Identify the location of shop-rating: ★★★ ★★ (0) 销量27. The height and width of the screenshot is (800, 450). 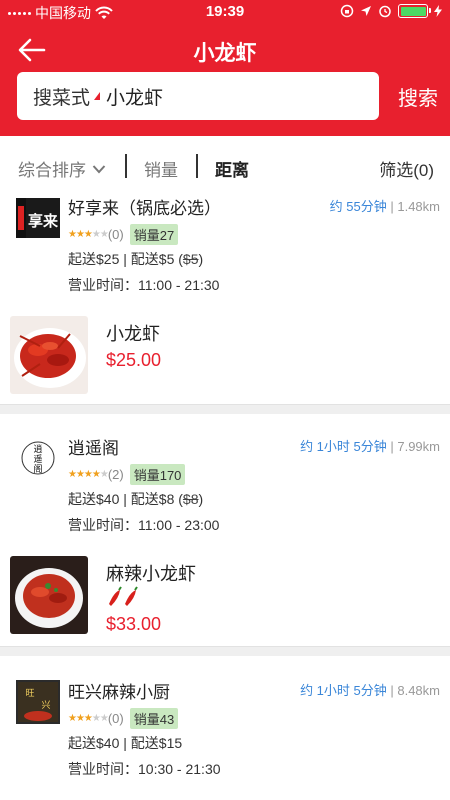
(123, 234).